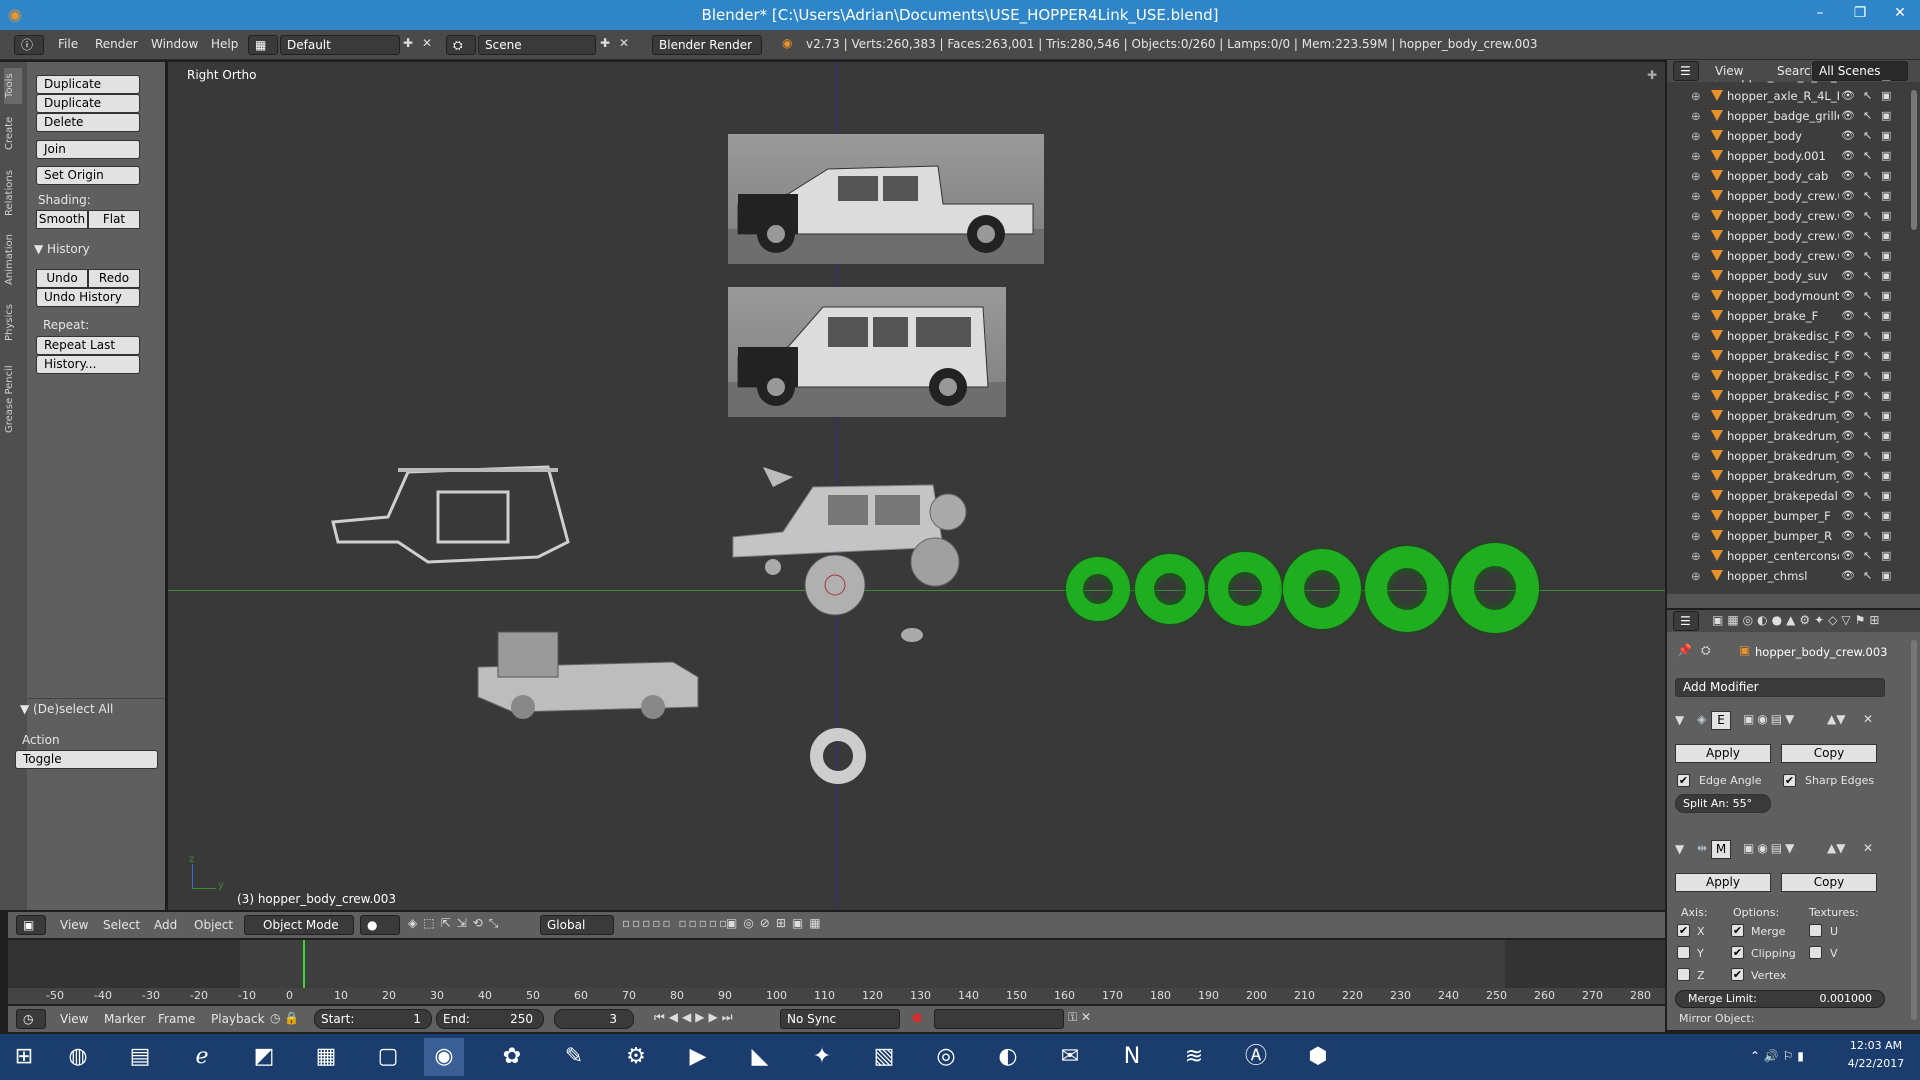  I want to click on 3dview-editor-icon: ▣, so click(31, 925).